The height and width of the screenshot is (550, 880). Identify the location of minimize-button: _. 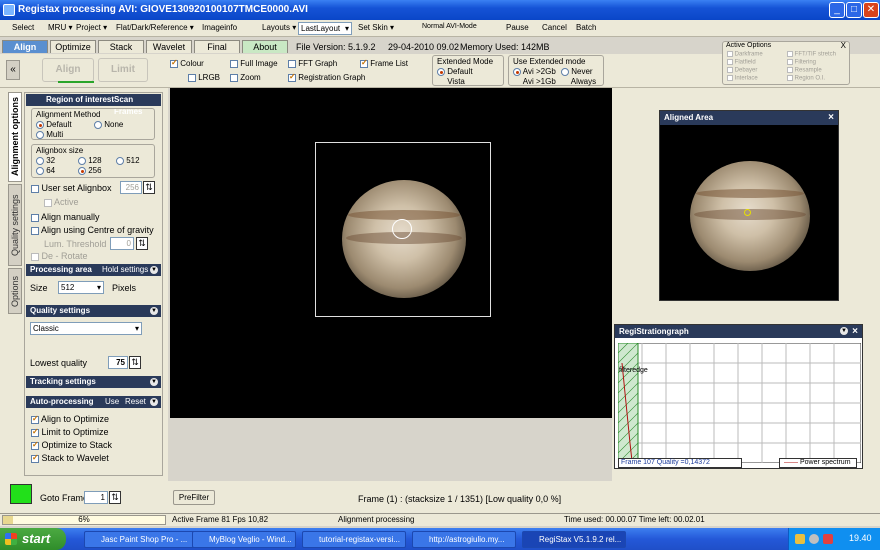
(837, 10).